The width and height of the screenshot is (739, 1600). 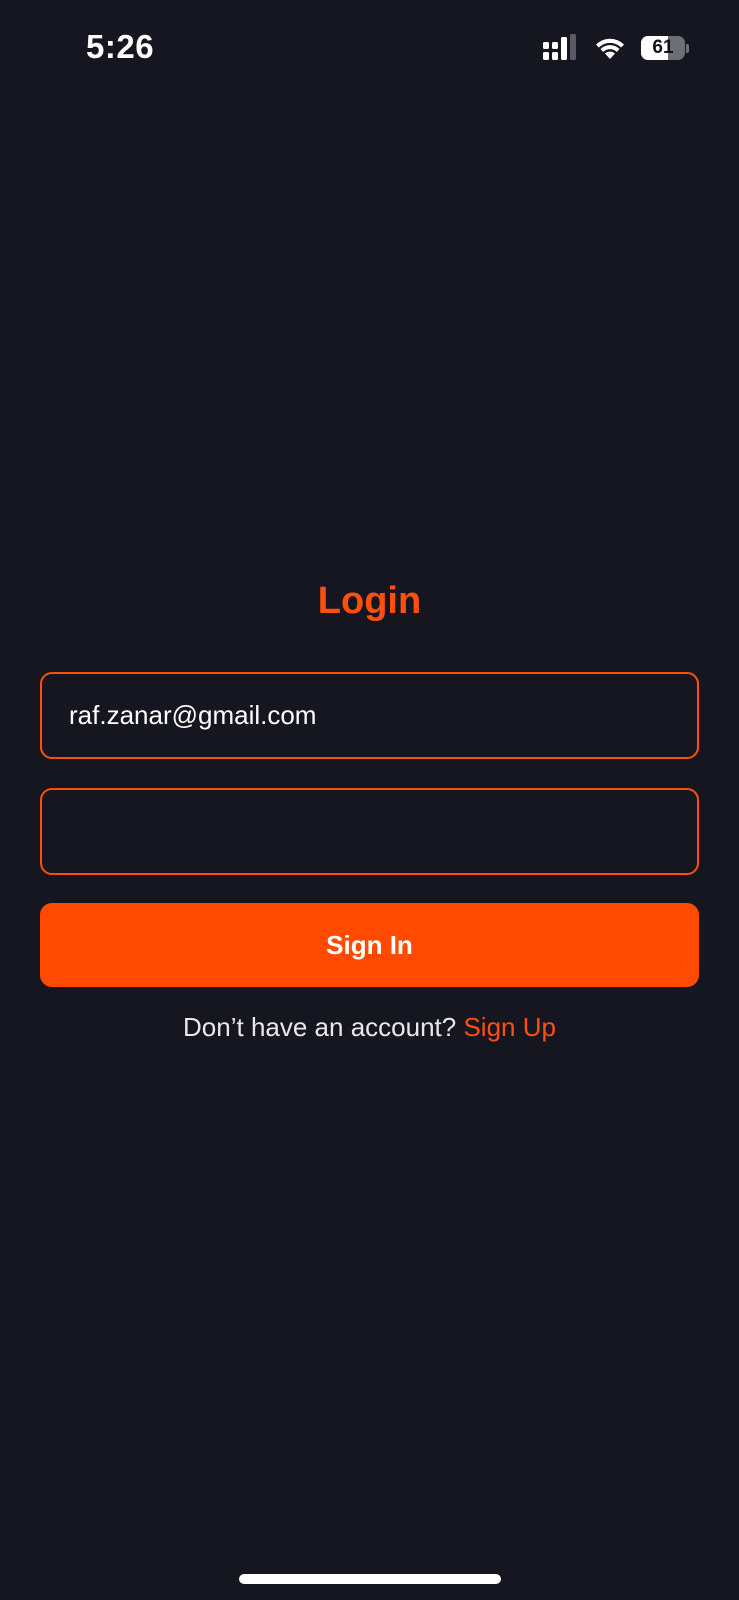 What do you see at coordinates (370, 1579) in the screenshot?
I see `home-indicator` at bounding box center [370, 1579].